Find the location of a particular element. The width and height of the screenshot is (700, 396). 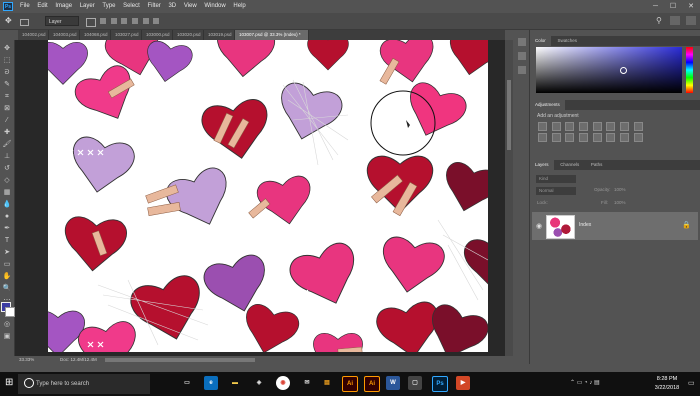

maximize-icon: ☐ is located at coordinates (673, 6).